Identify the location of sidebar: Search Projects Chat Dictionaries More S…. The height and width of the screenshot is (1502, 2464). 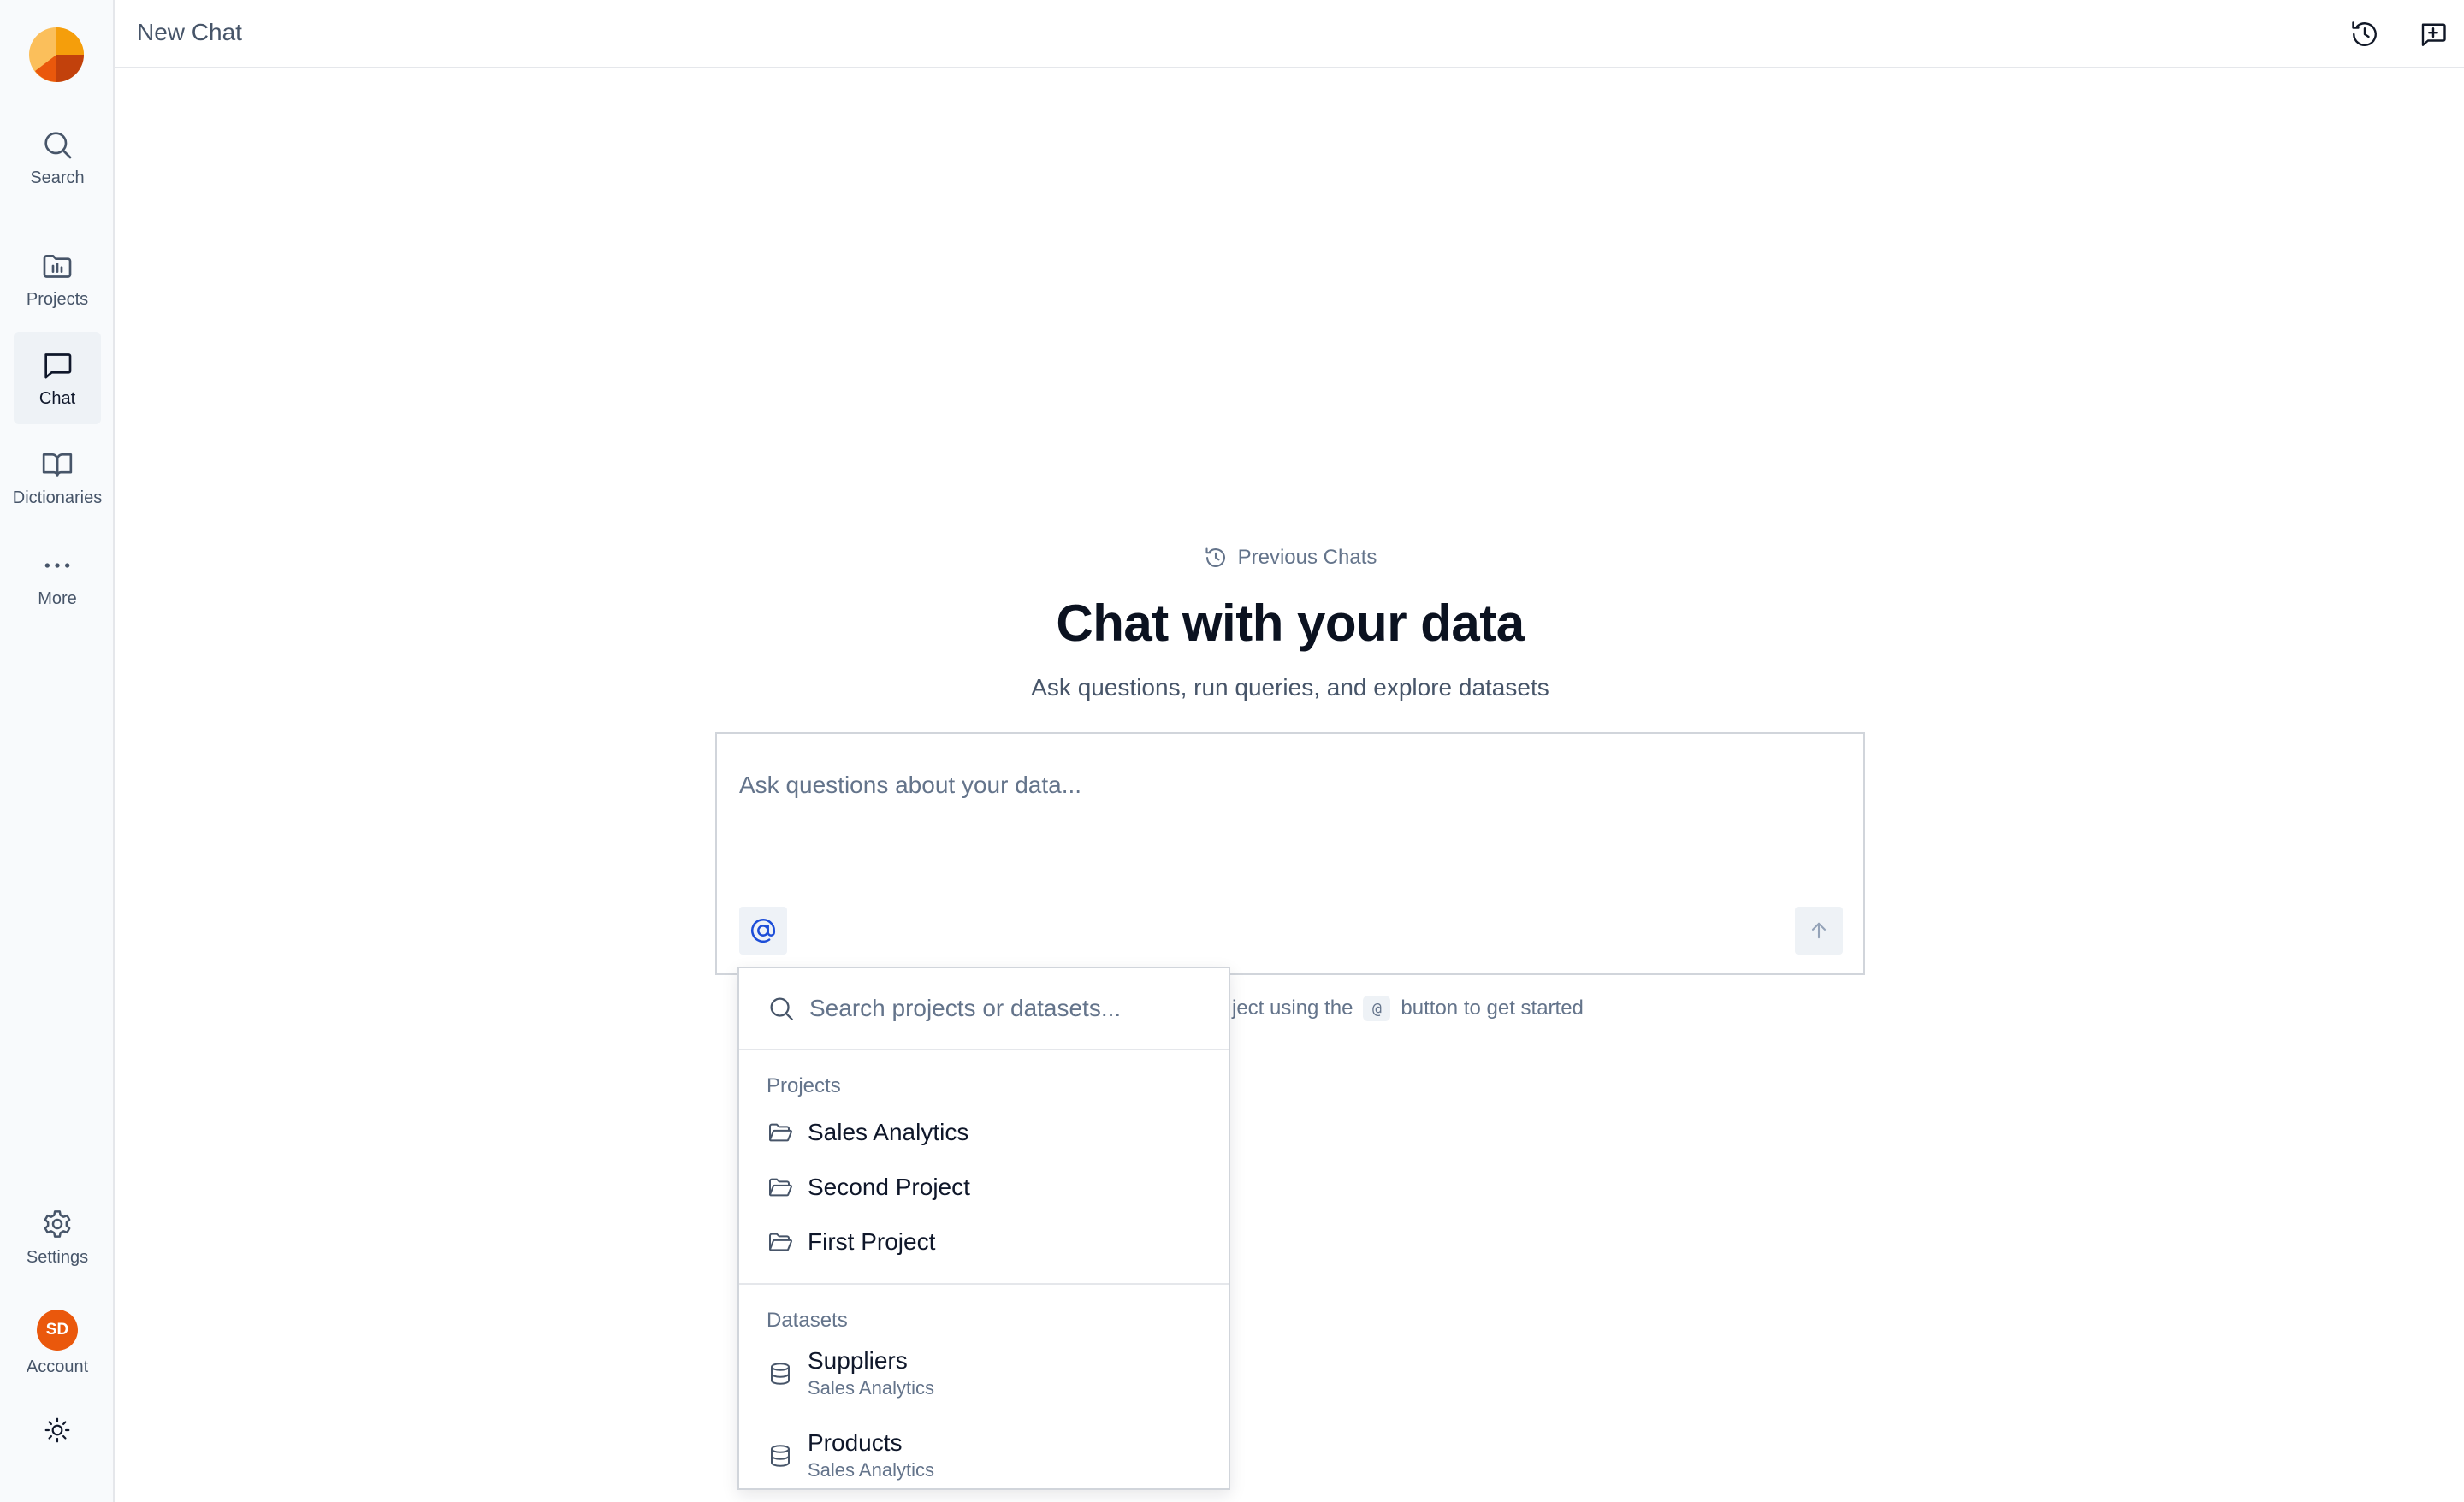
(57, 751).